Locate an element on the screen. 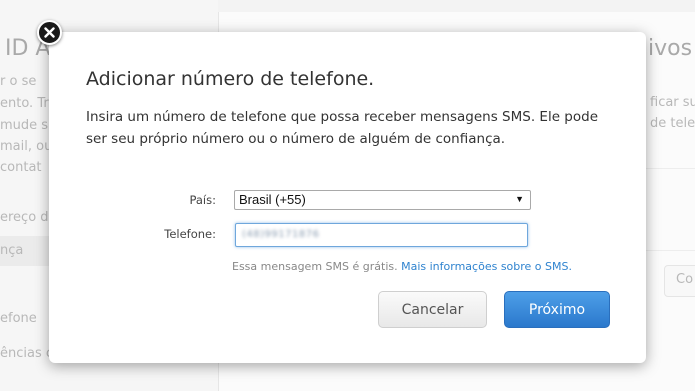 The height and width of the screenshot is (391, 695). country-select-value: Brasil (+55) is located at coordinates (272, 199).